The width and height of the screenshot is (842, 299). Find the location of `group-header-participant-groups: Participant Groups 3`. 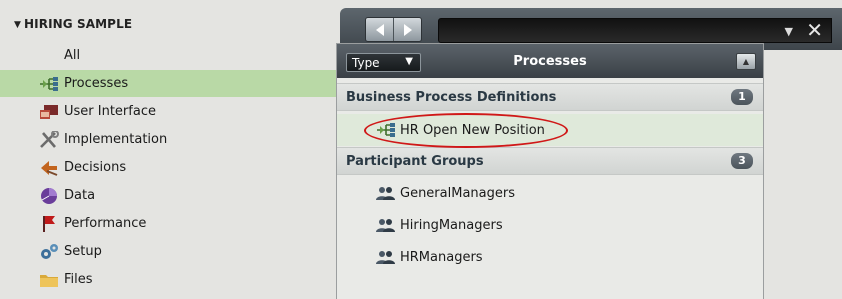

group-header-participant-groups: Participant Groups 3 is located at coordinates (550, 161).